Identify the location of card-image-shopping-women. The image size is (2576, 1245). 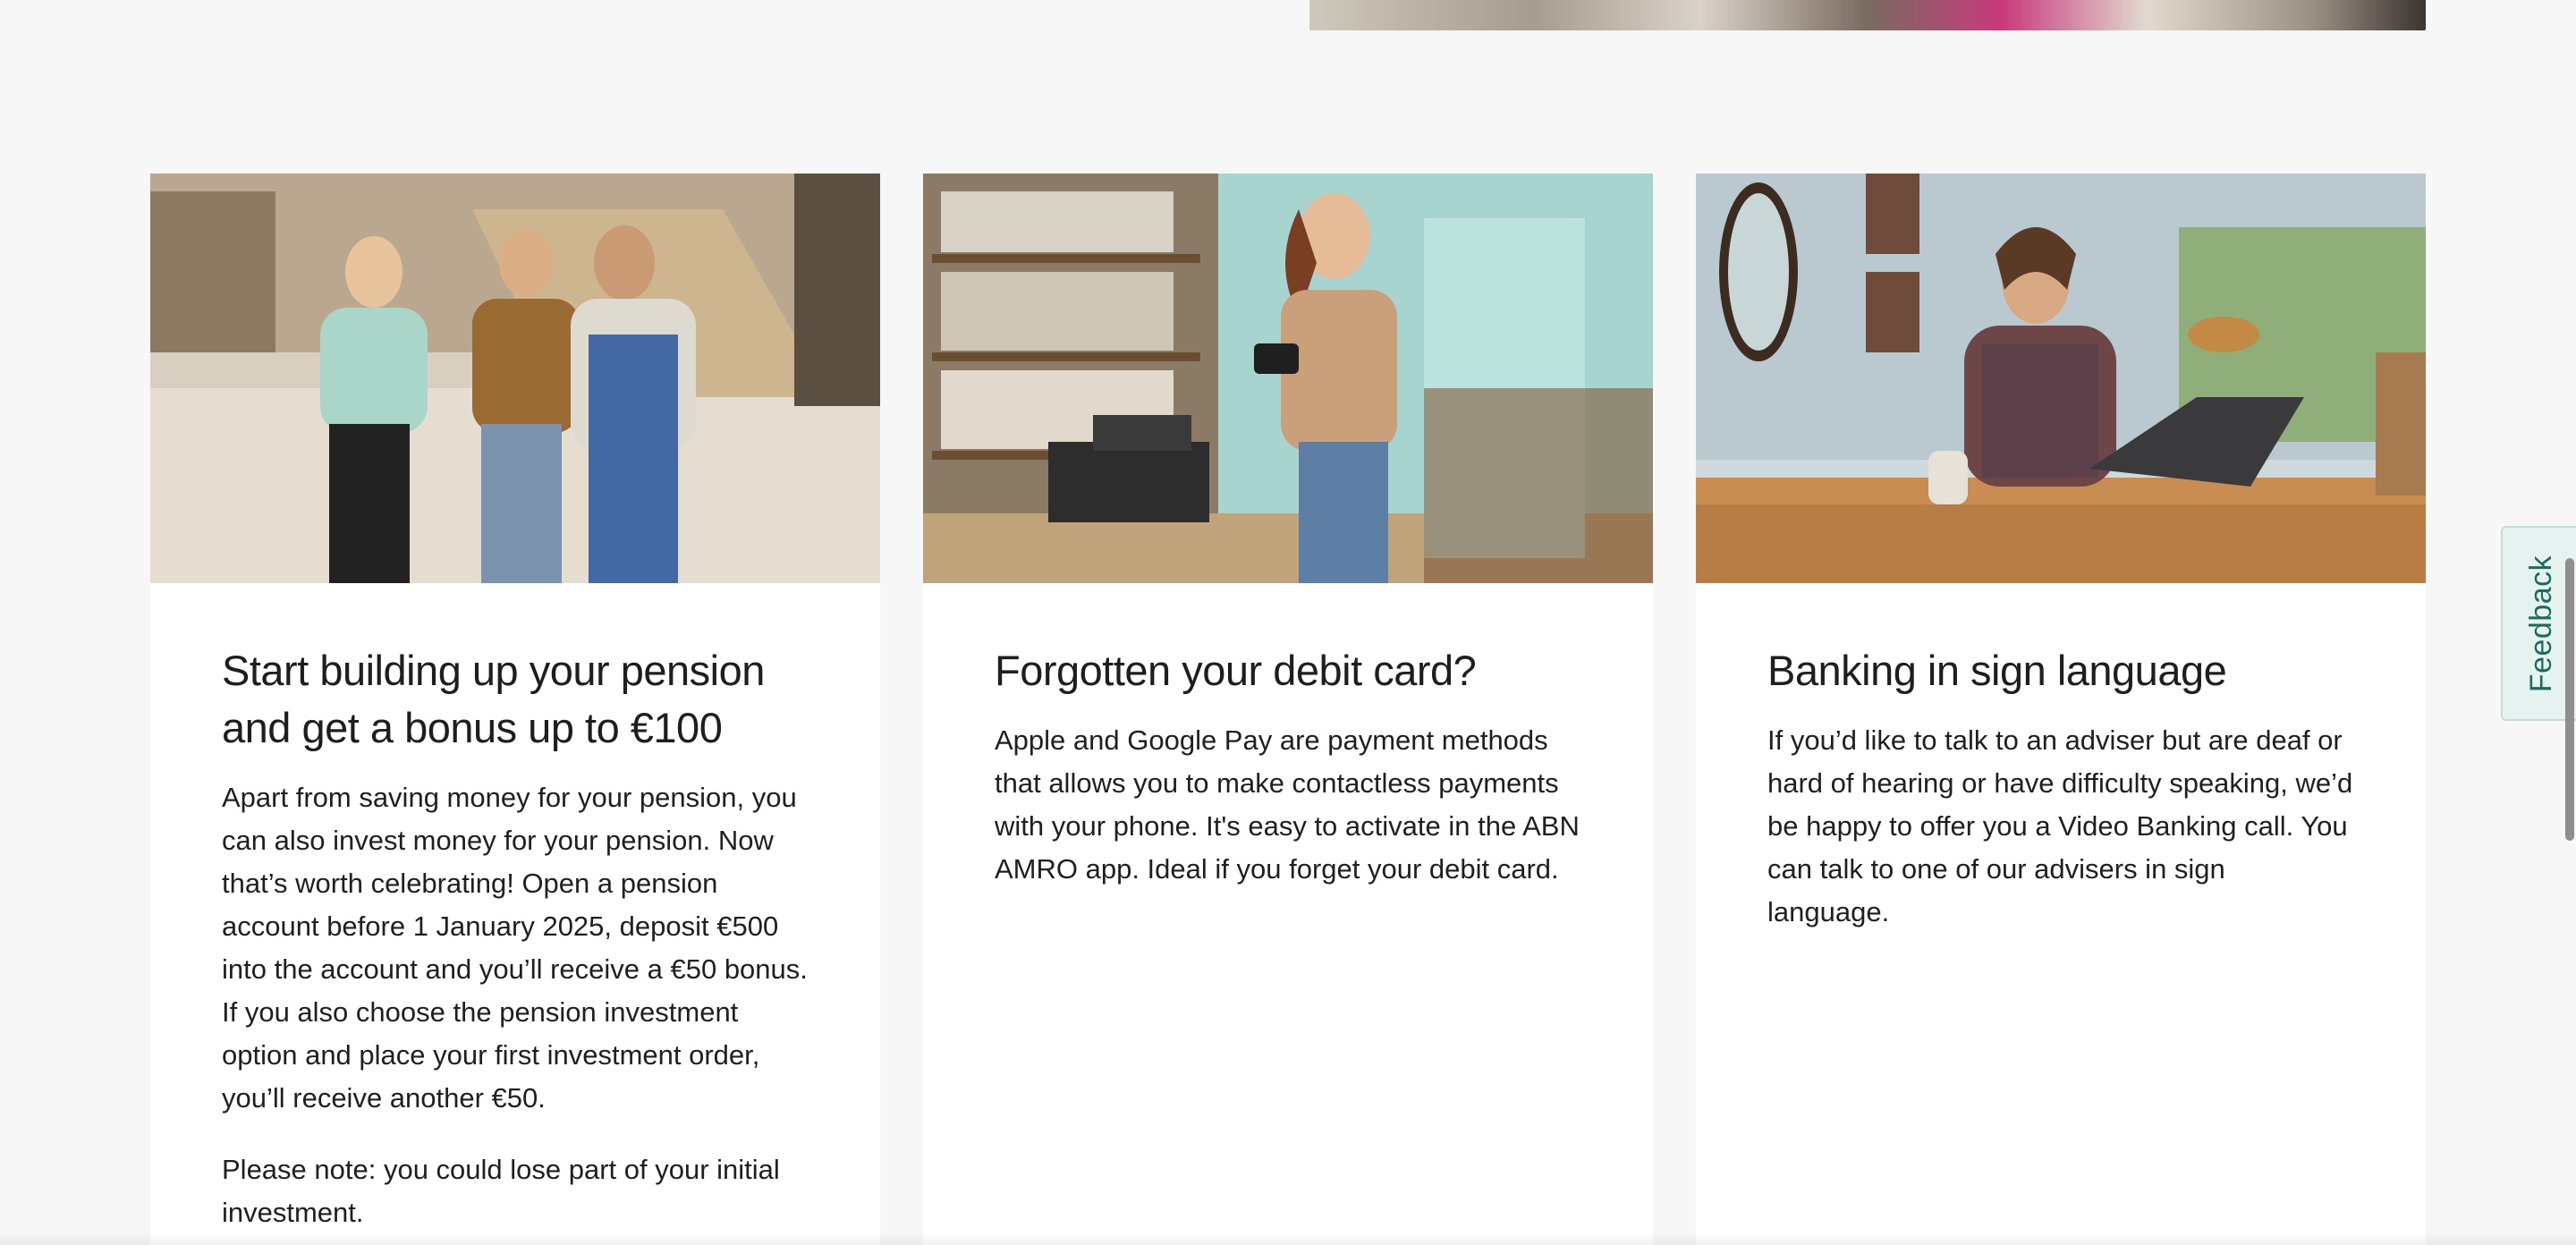
(515, 378).